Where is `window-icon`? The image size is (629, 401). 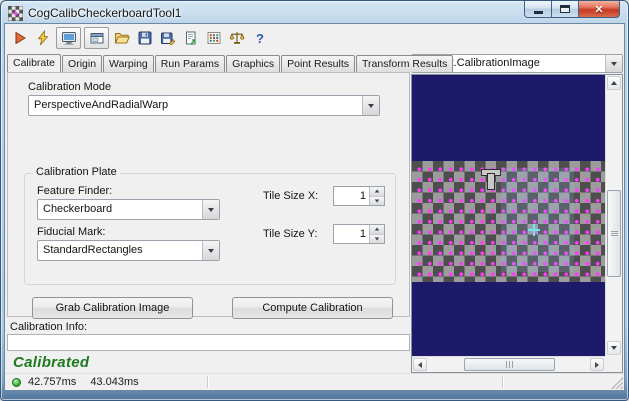
window-icon is located at coordinates (96, 38).